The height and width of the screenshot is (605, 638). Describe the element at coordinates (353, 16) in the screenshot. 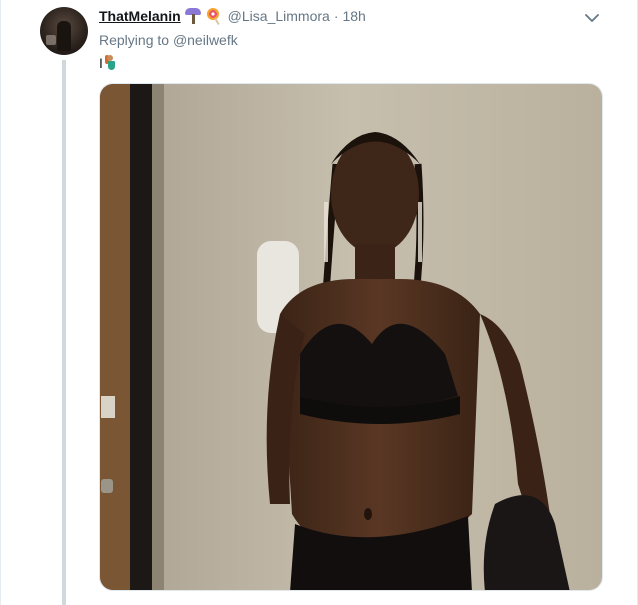

I see `timestamp: 18h` at that location.